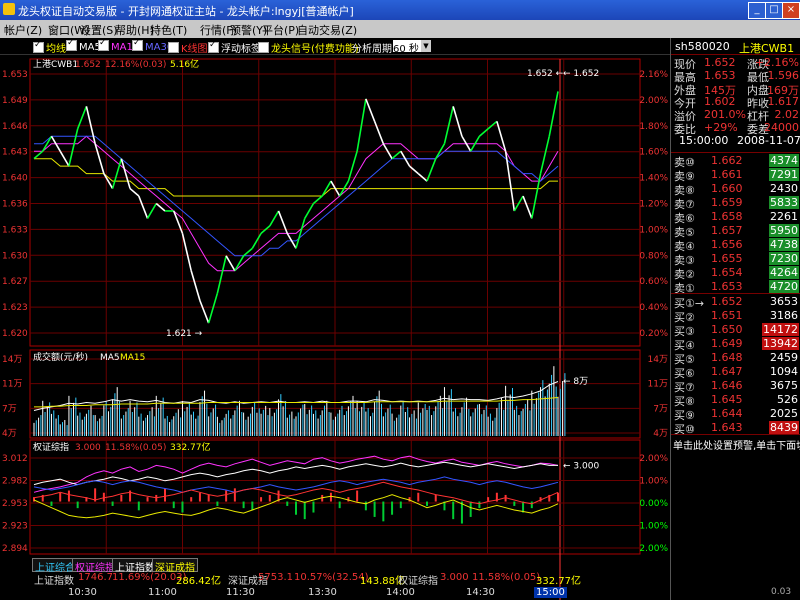 Image resolution: width=800 pixels, height=600 pixels. Describe the element at coordinates (735, 63) in the screenshot. I see `quote-row: 现价 1.652 涨跌 +2.16%` at that location.